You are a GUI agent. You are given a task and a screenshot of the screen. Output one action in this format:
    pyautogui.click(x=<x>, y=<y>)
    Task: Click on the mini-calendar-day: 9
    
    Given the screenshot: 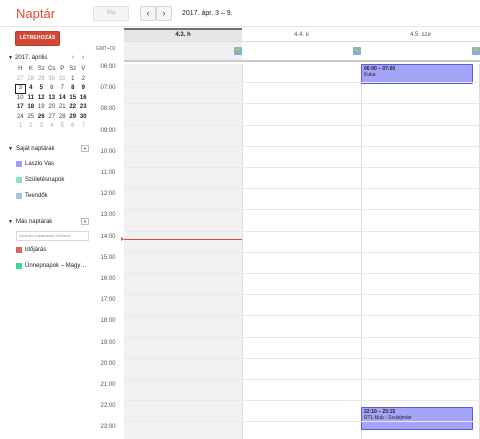 What is the action you would take?
    pyautogui.click(x=83, y=89)
    